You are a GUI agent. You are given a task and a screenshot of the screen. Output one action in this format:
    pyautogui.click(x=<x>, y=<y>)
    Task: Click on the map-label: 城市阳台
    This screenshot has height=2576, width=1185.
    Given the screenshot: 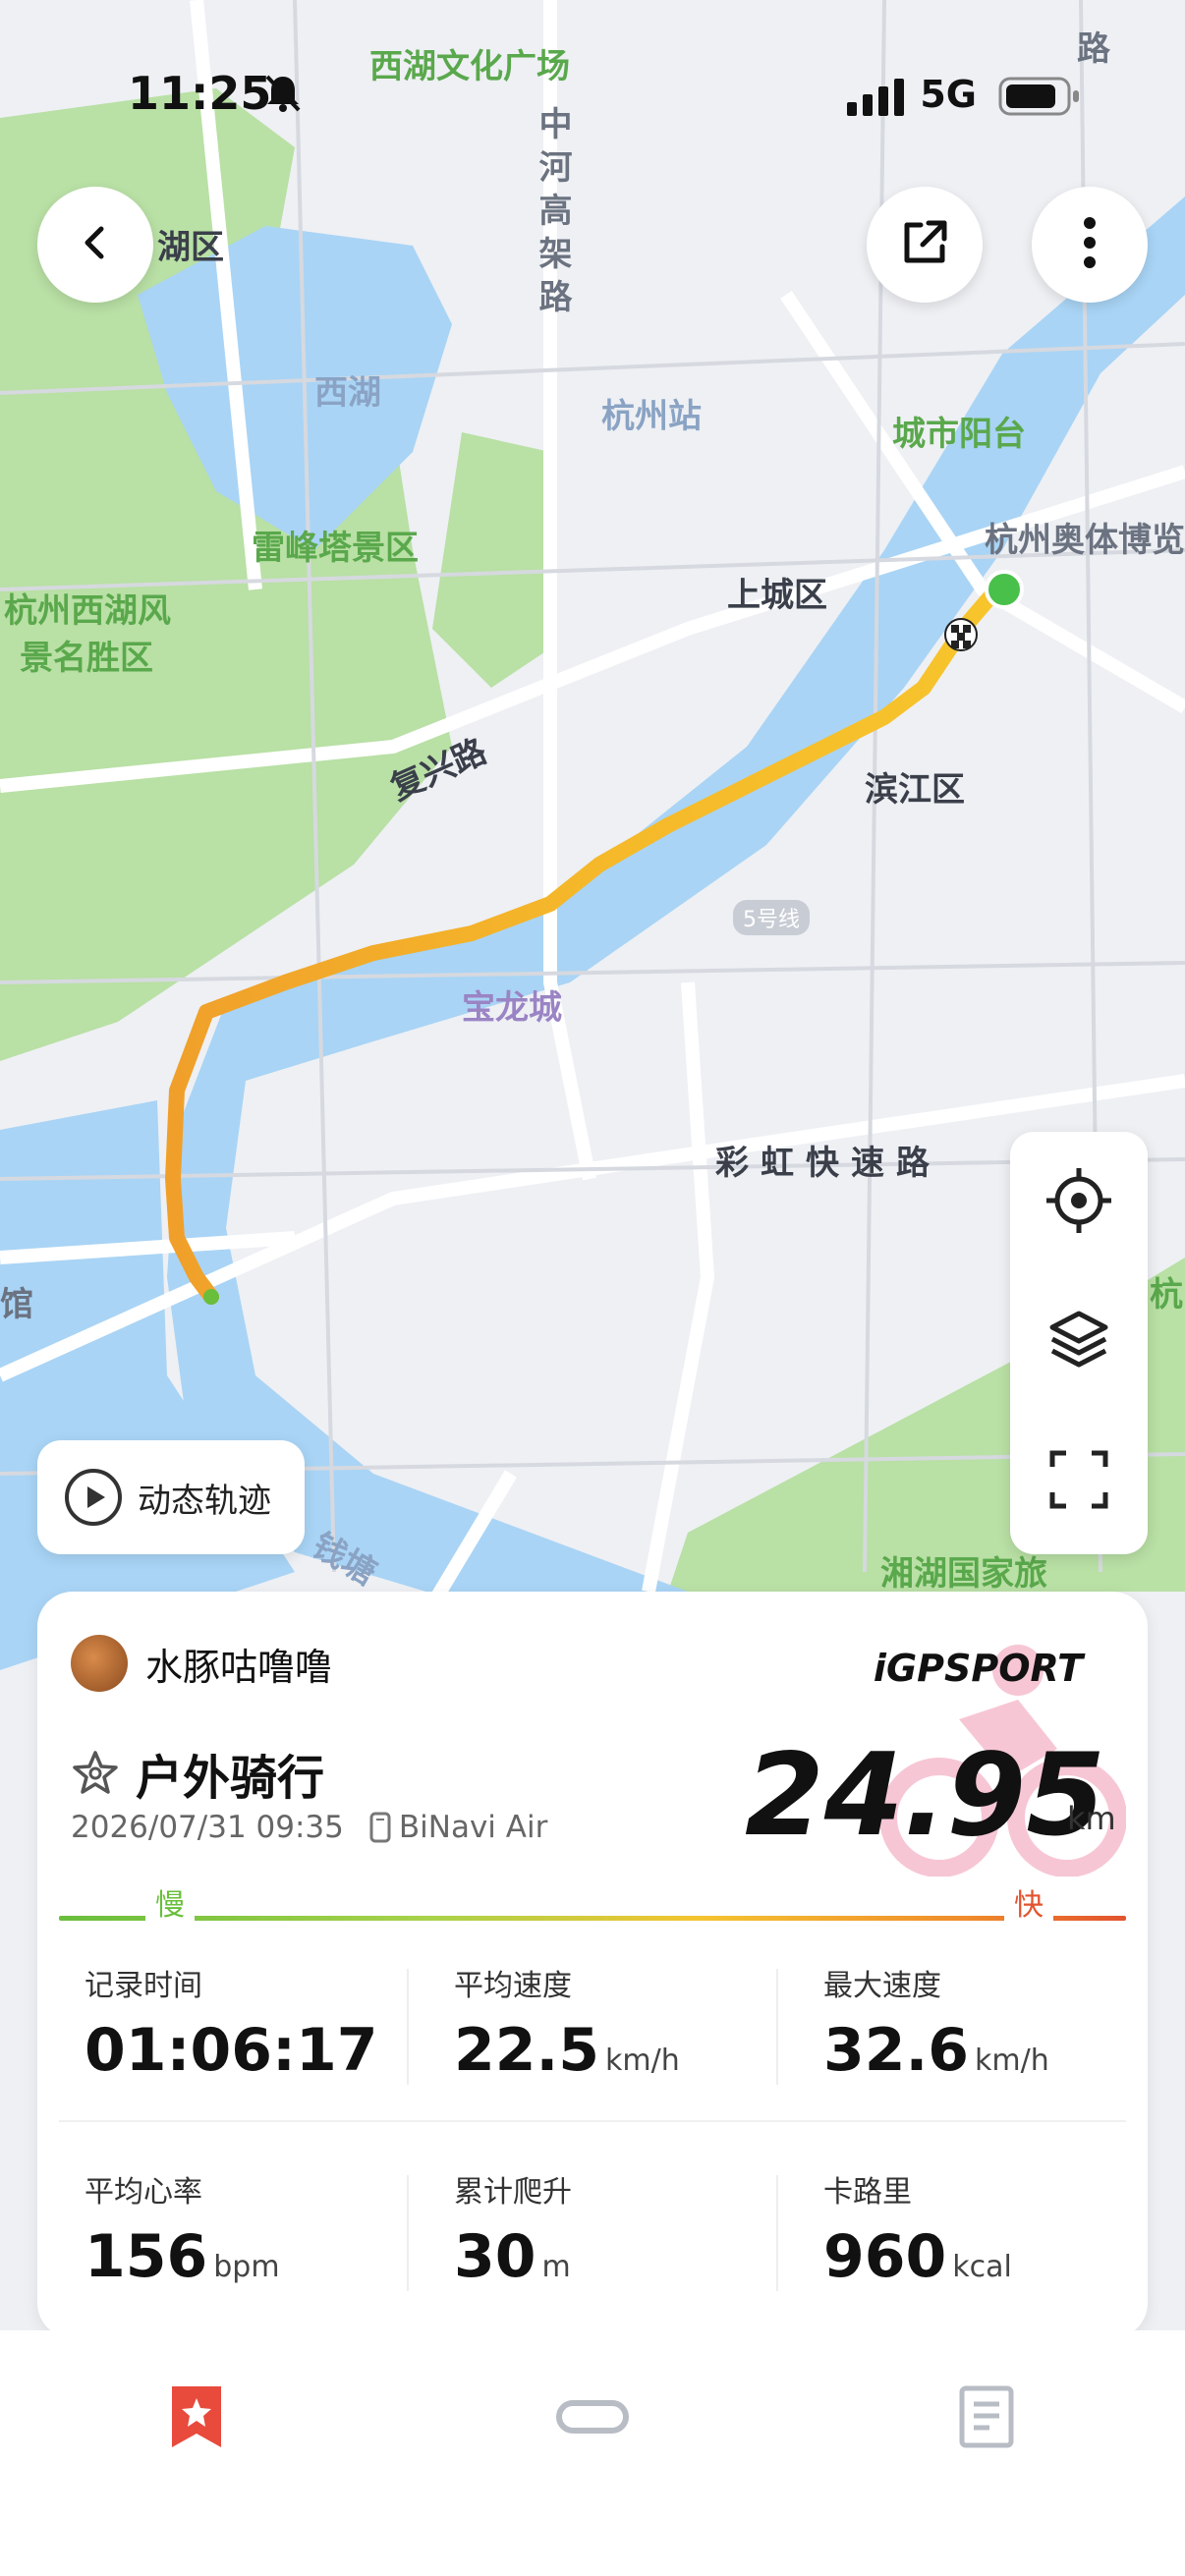 What is the action you would take?
    pyautogui.click(x=959, y=434)
    